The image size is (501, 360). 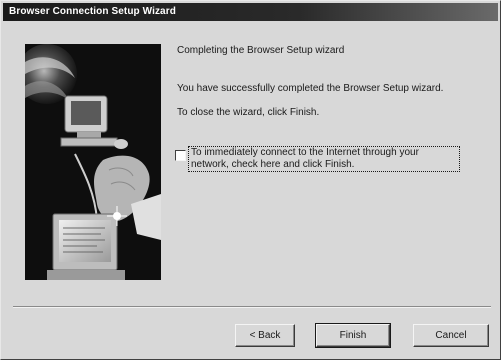 What do you see at coordinates (353, 335) in the screenshot?
I see `finish-button: Finish` at bounding box center [353, 335].